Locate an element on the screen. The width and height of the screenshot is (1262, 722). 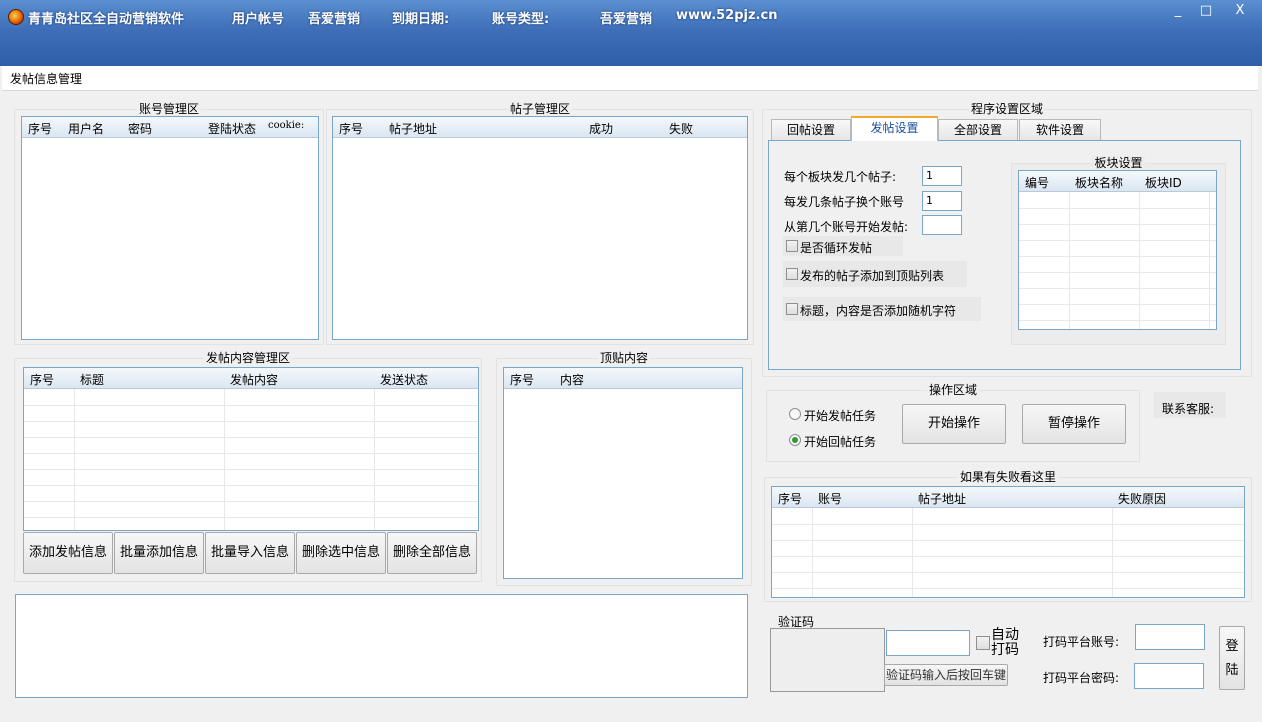
account-panel: 账号管理区 序号 用户名 密码 登陆状态 cookie: is located at coordinates (169, 223).